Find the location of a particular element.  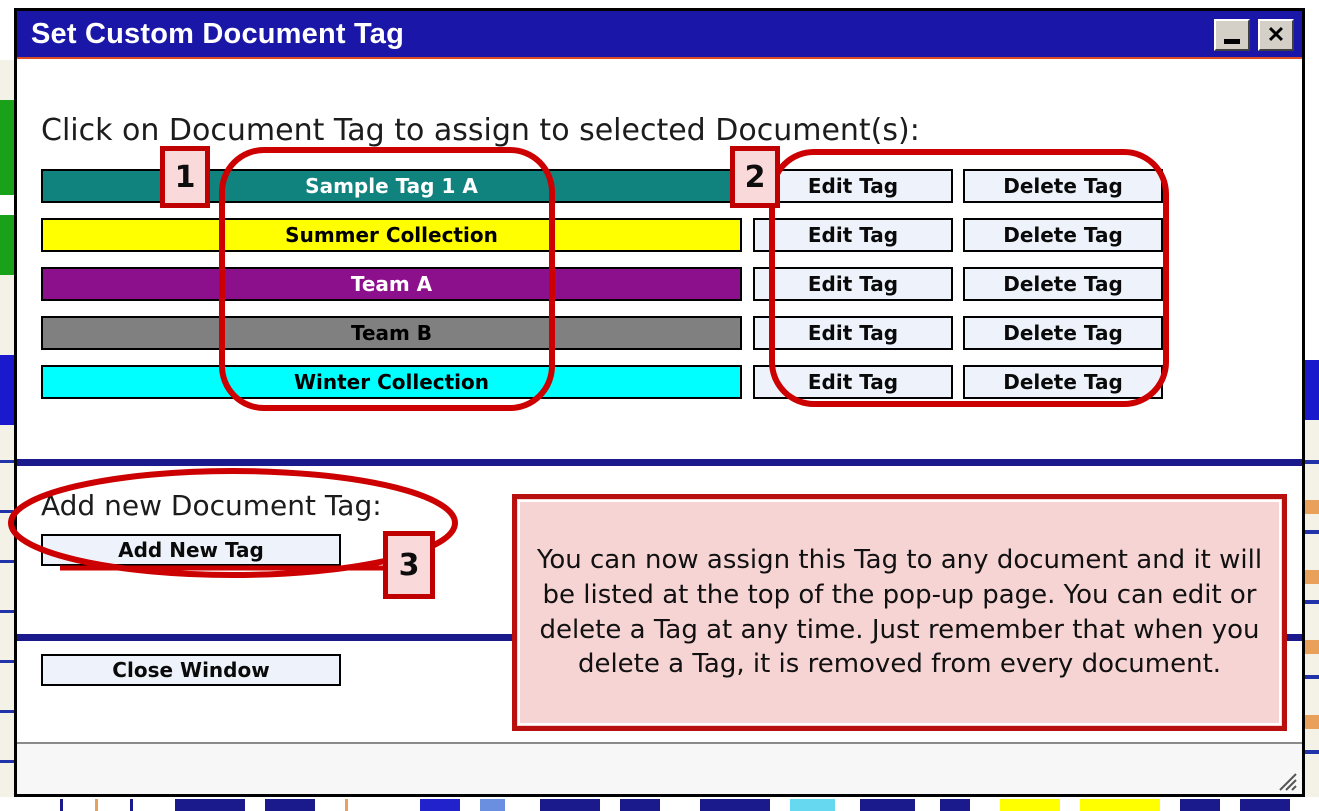

background-sheet-bottom is located at coordinates (659, 804).